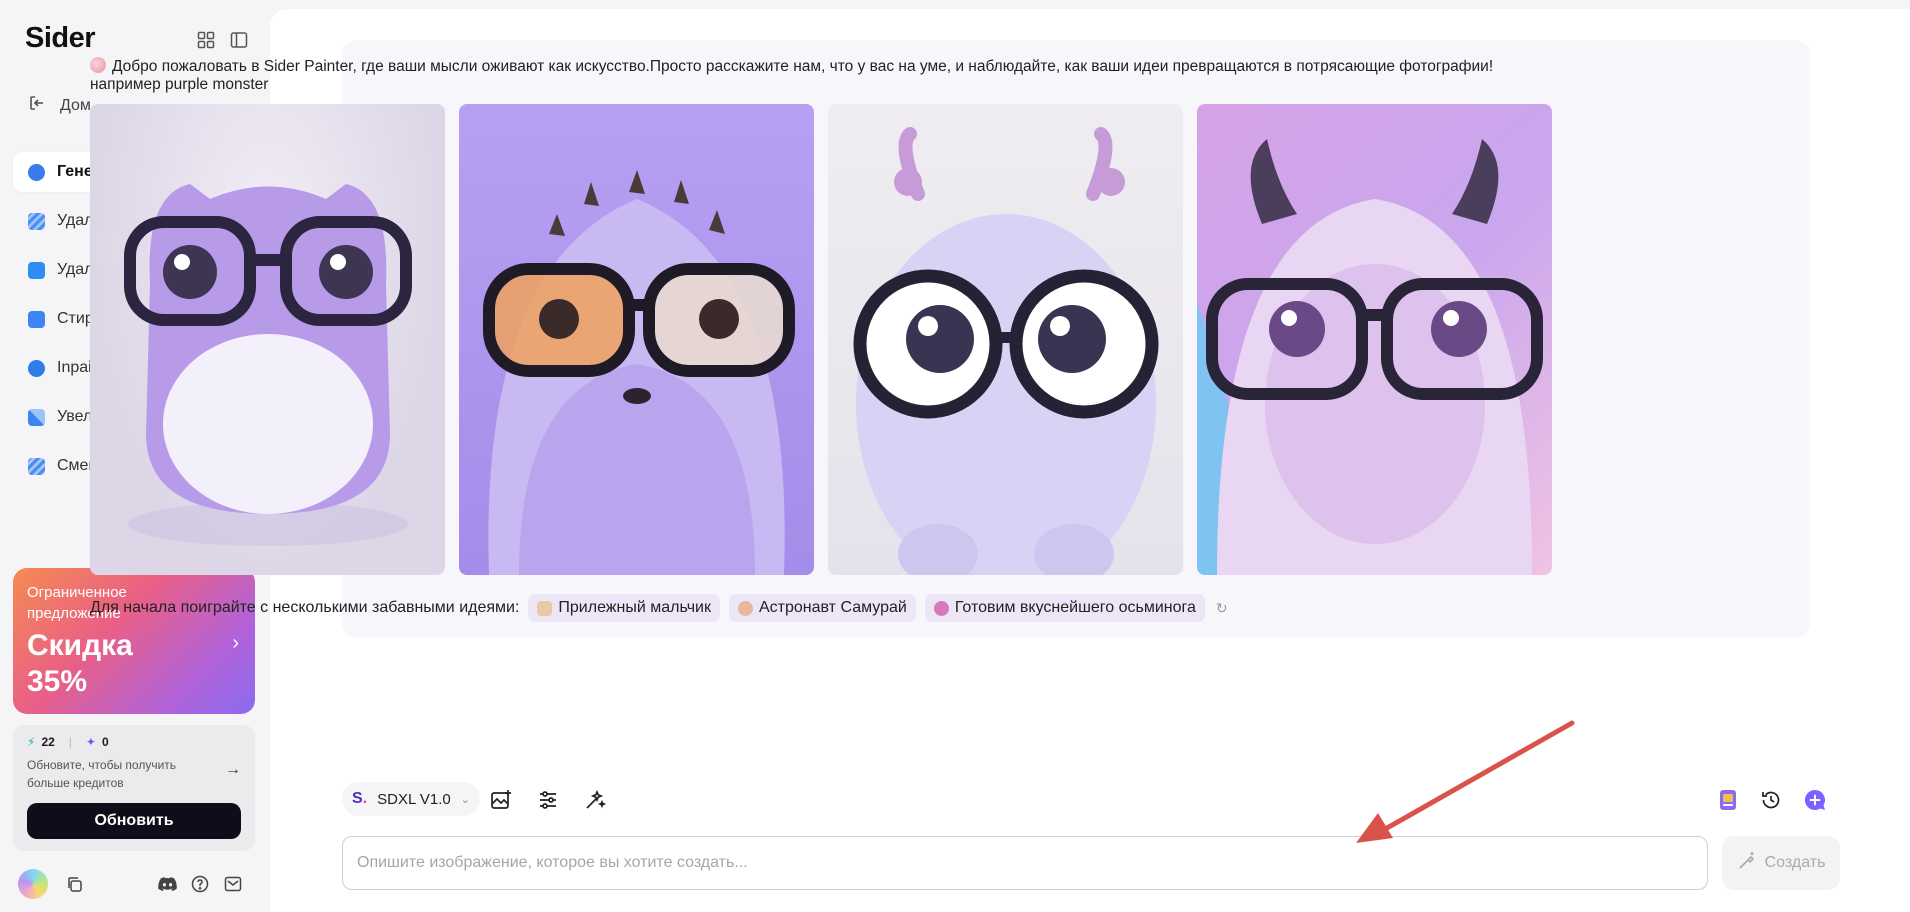 Image resolution: width=1910 pixels, height=912 pixels. Describe the element at coordinates (31, 742) in the screenshot. I see `lightning-icon: ⚡` at that location.